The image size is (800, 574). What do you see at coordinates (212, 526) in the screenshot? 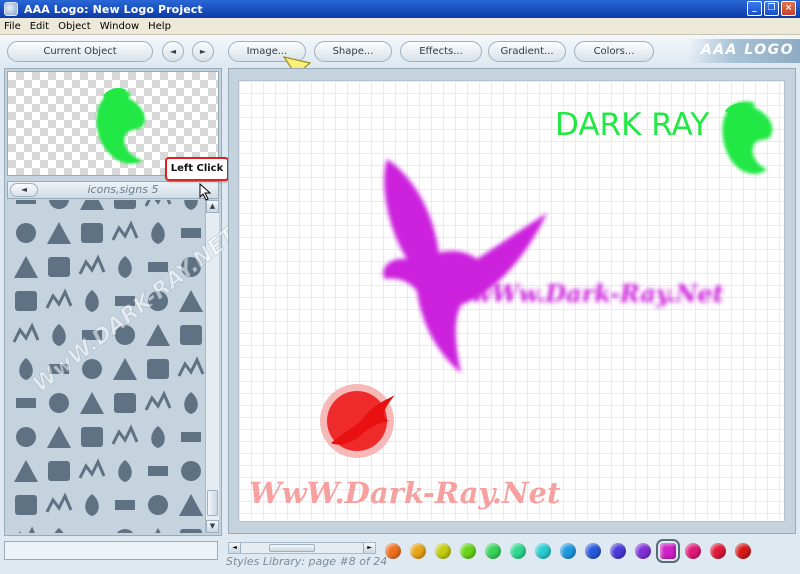
I see `scroll-down-button: ▼` at bounding box center [212, 526].